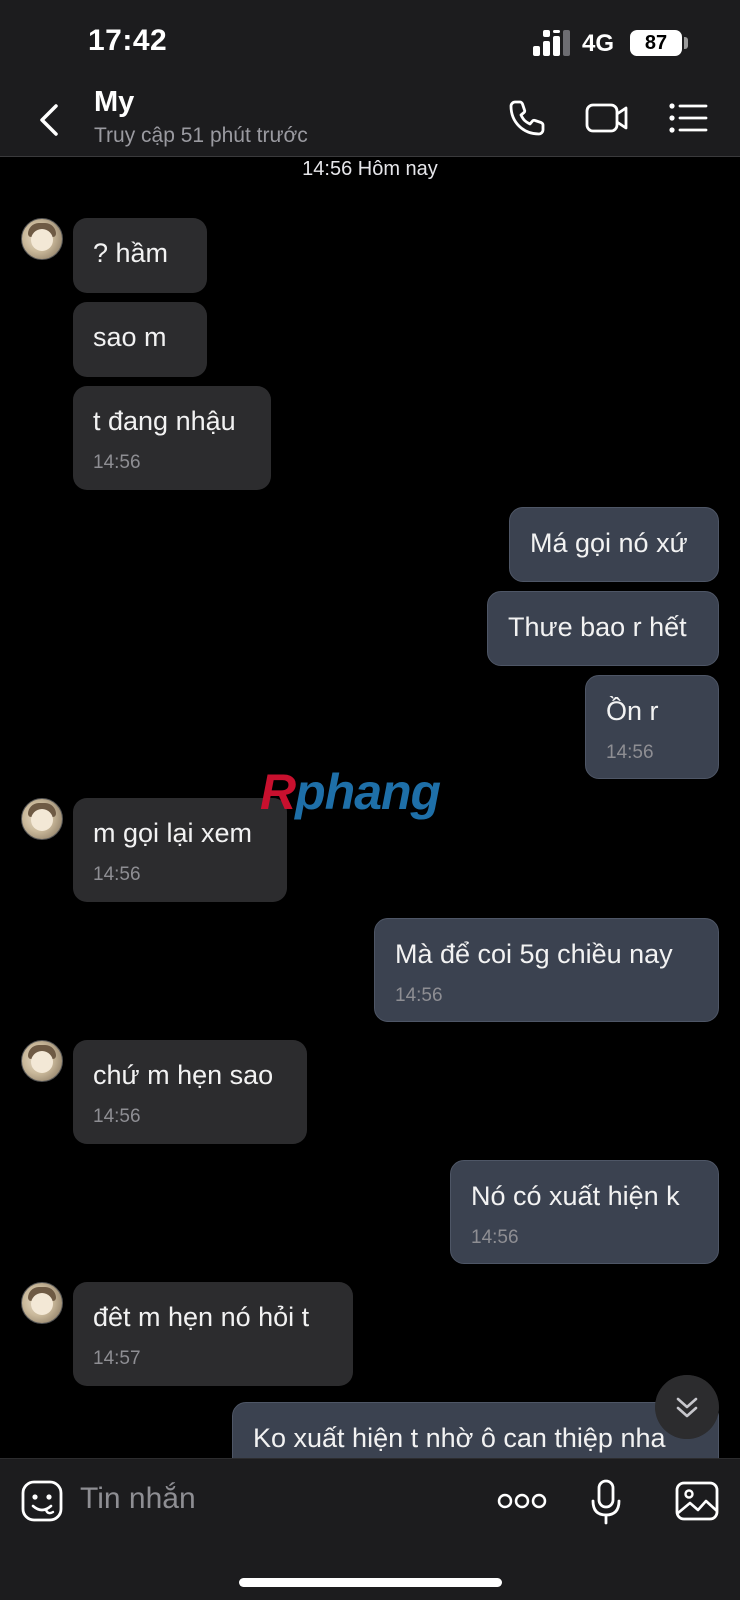 This screenshot has height=1600, width=740. Describe the element at coordinates (528, 118) in the screenshot. I see `phone-icon` at that location.